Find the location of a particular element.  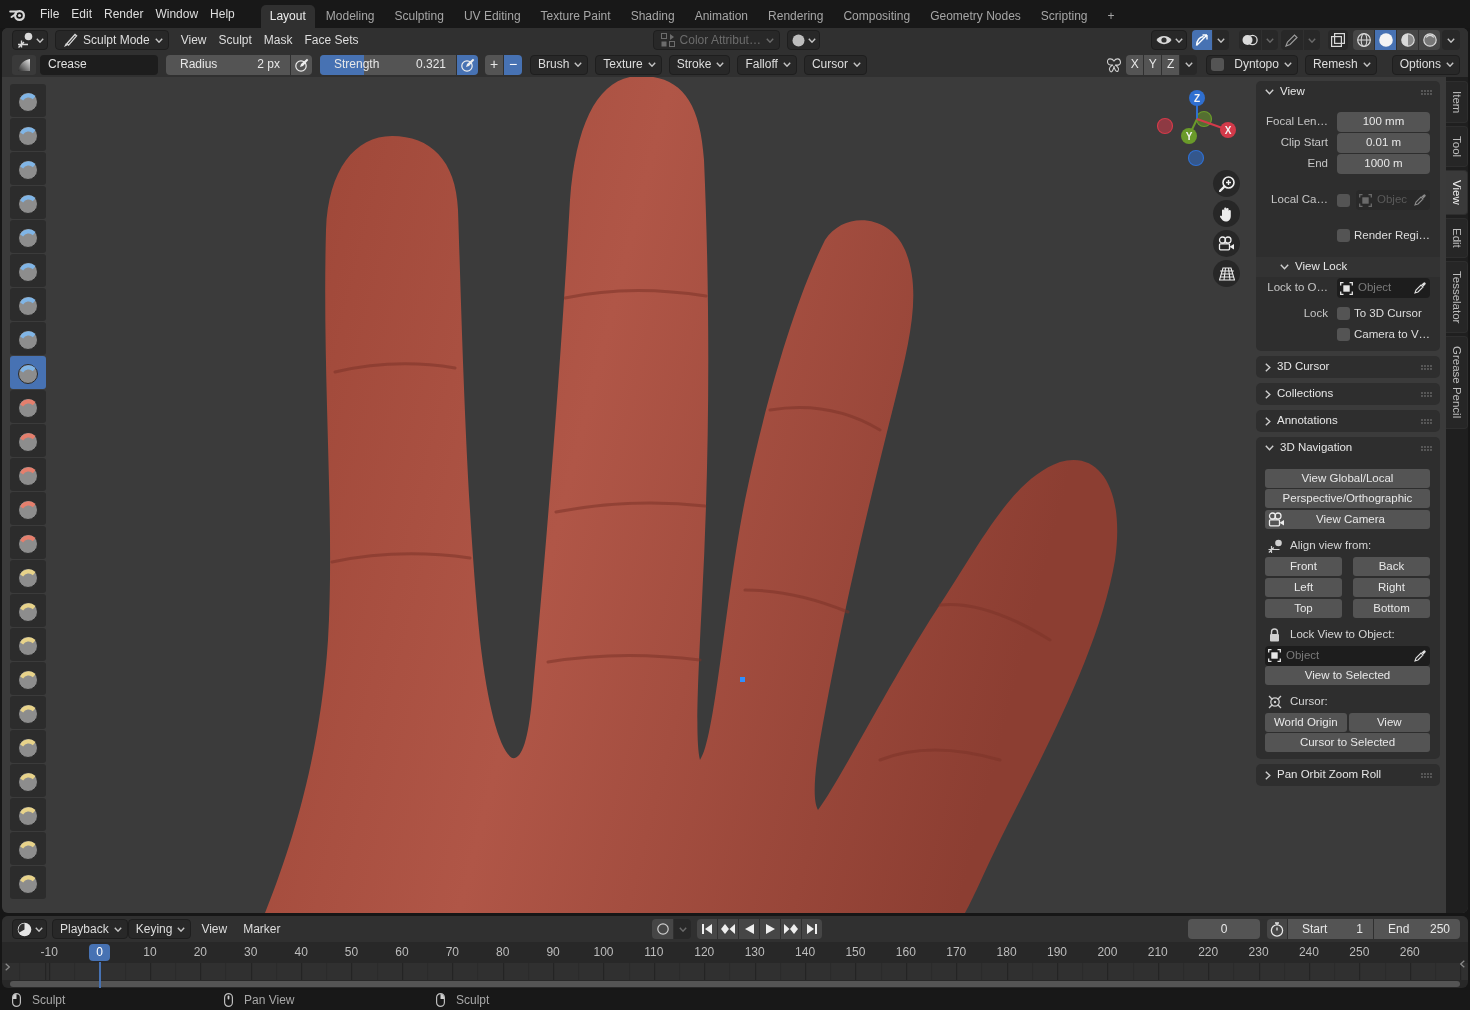

number-field: 100 mm is located at coordinates (1383, 122).